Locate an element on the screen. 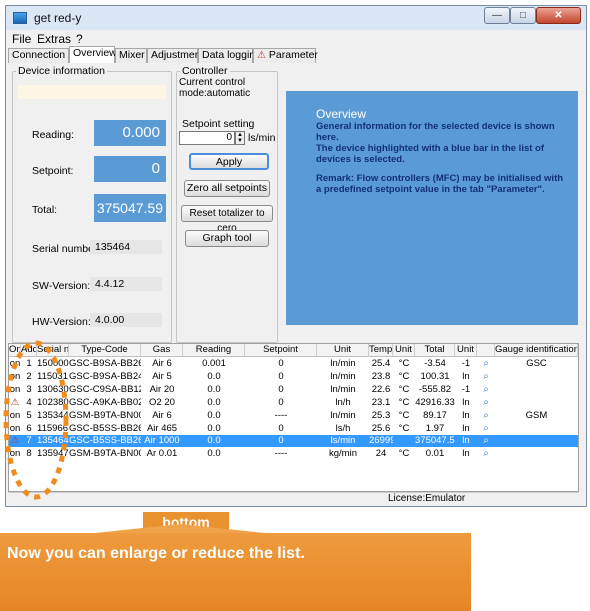  tab-data-logging: Data logging is located at coordinates (229, 55).